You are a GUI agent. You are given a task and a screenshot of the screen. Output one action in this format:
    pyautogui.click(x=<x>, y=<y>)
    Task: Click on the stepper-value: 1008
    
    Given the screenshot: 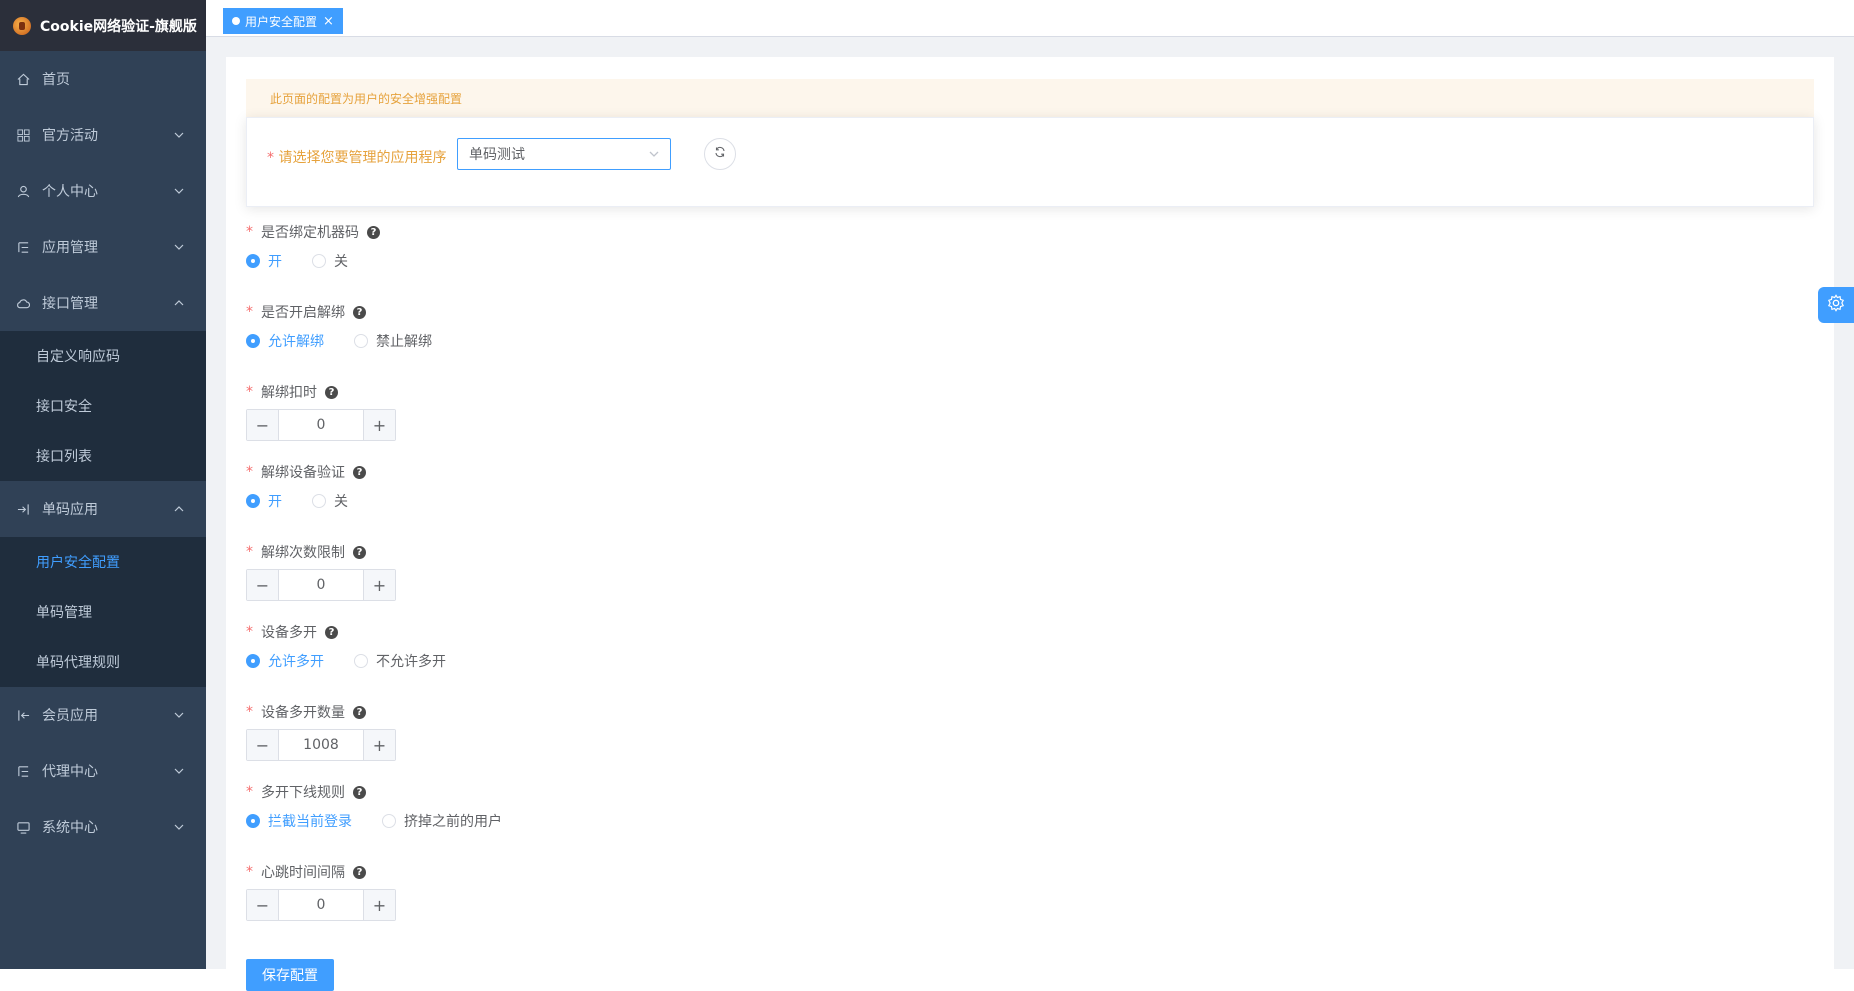 What is the action you would take?
    pyautogui.click(x=321, y=745)
    